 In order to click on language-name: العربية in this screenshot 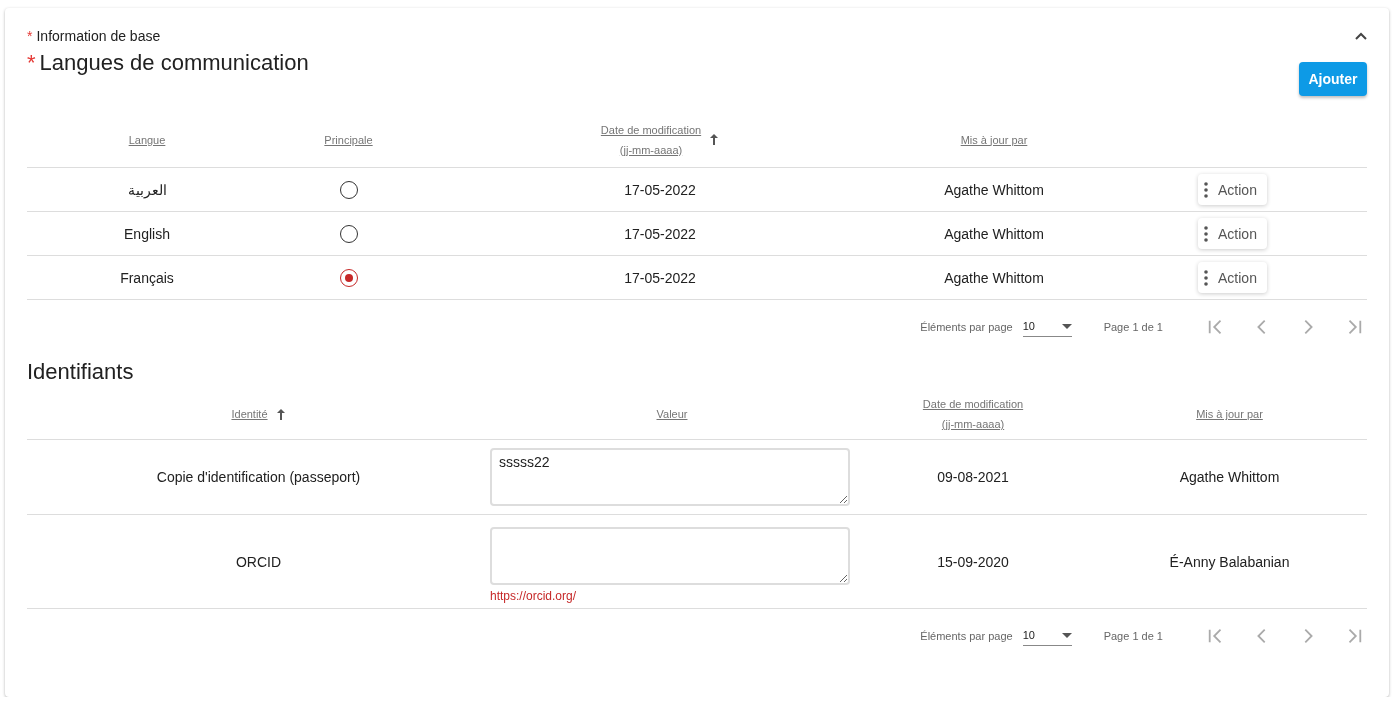, I will do `click(147, 189)`.